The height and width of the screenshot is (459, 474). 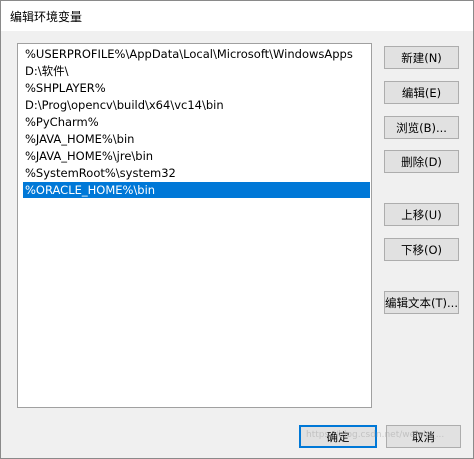 I want to click on cancel-button: 取消, so click(x=423, y=436).